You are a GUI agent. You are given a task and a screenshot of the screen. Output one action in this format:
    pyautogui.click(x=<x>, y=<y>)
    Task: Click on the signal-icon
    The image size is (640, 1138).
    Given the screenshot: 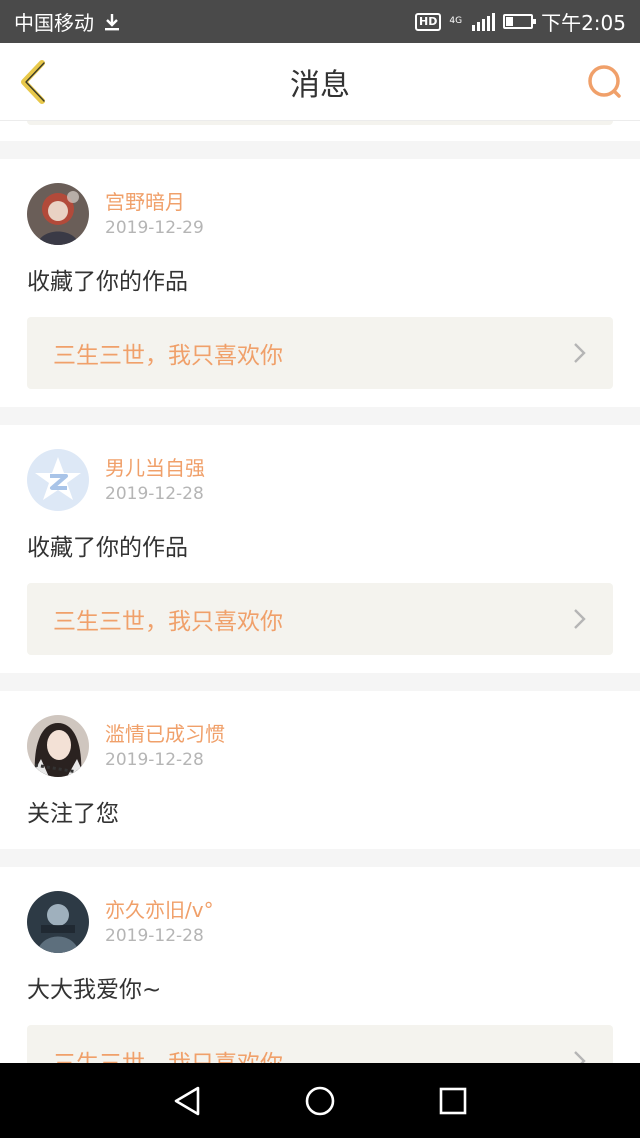 What is the action you would take?
    pyautogui.click(x=484, y=21)
    